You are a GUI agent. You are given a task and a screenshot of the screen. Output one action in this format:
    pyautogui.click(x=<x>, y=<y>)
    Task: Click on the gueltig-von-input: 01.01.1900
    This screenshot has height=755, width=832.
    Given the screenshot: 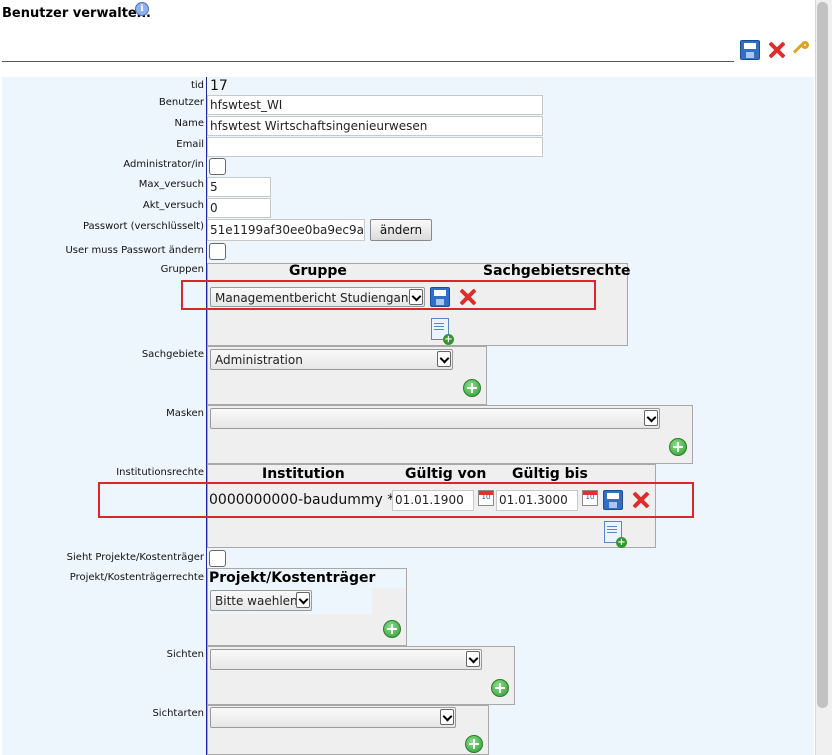 What is the action you would take?
    pyautogui.click(x=433, y=500)
    